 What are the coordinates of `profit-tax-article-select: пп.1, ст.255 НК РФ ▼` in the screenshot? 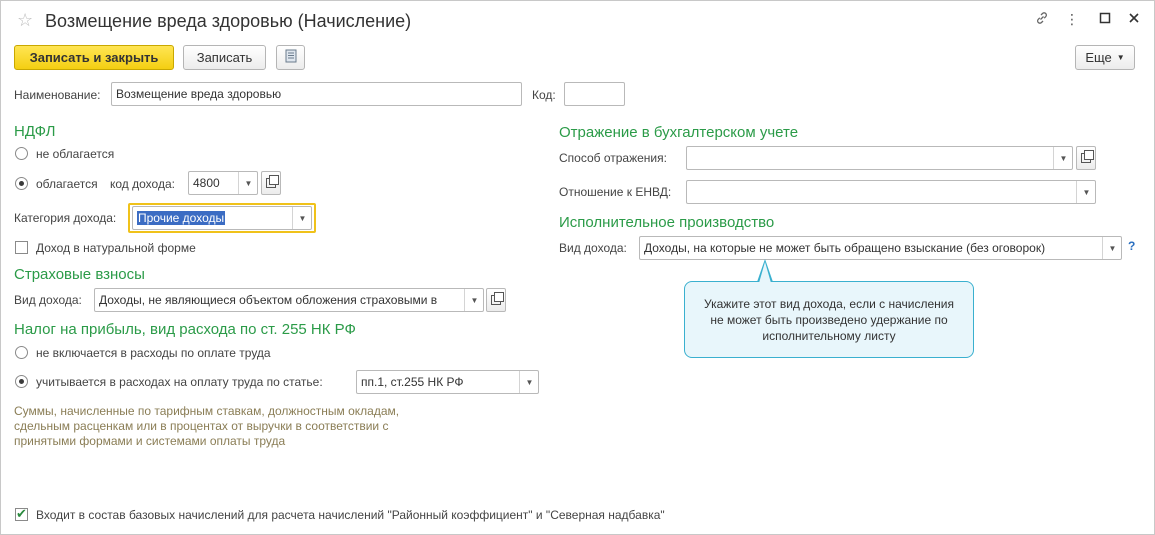 It's located at (447, 382).